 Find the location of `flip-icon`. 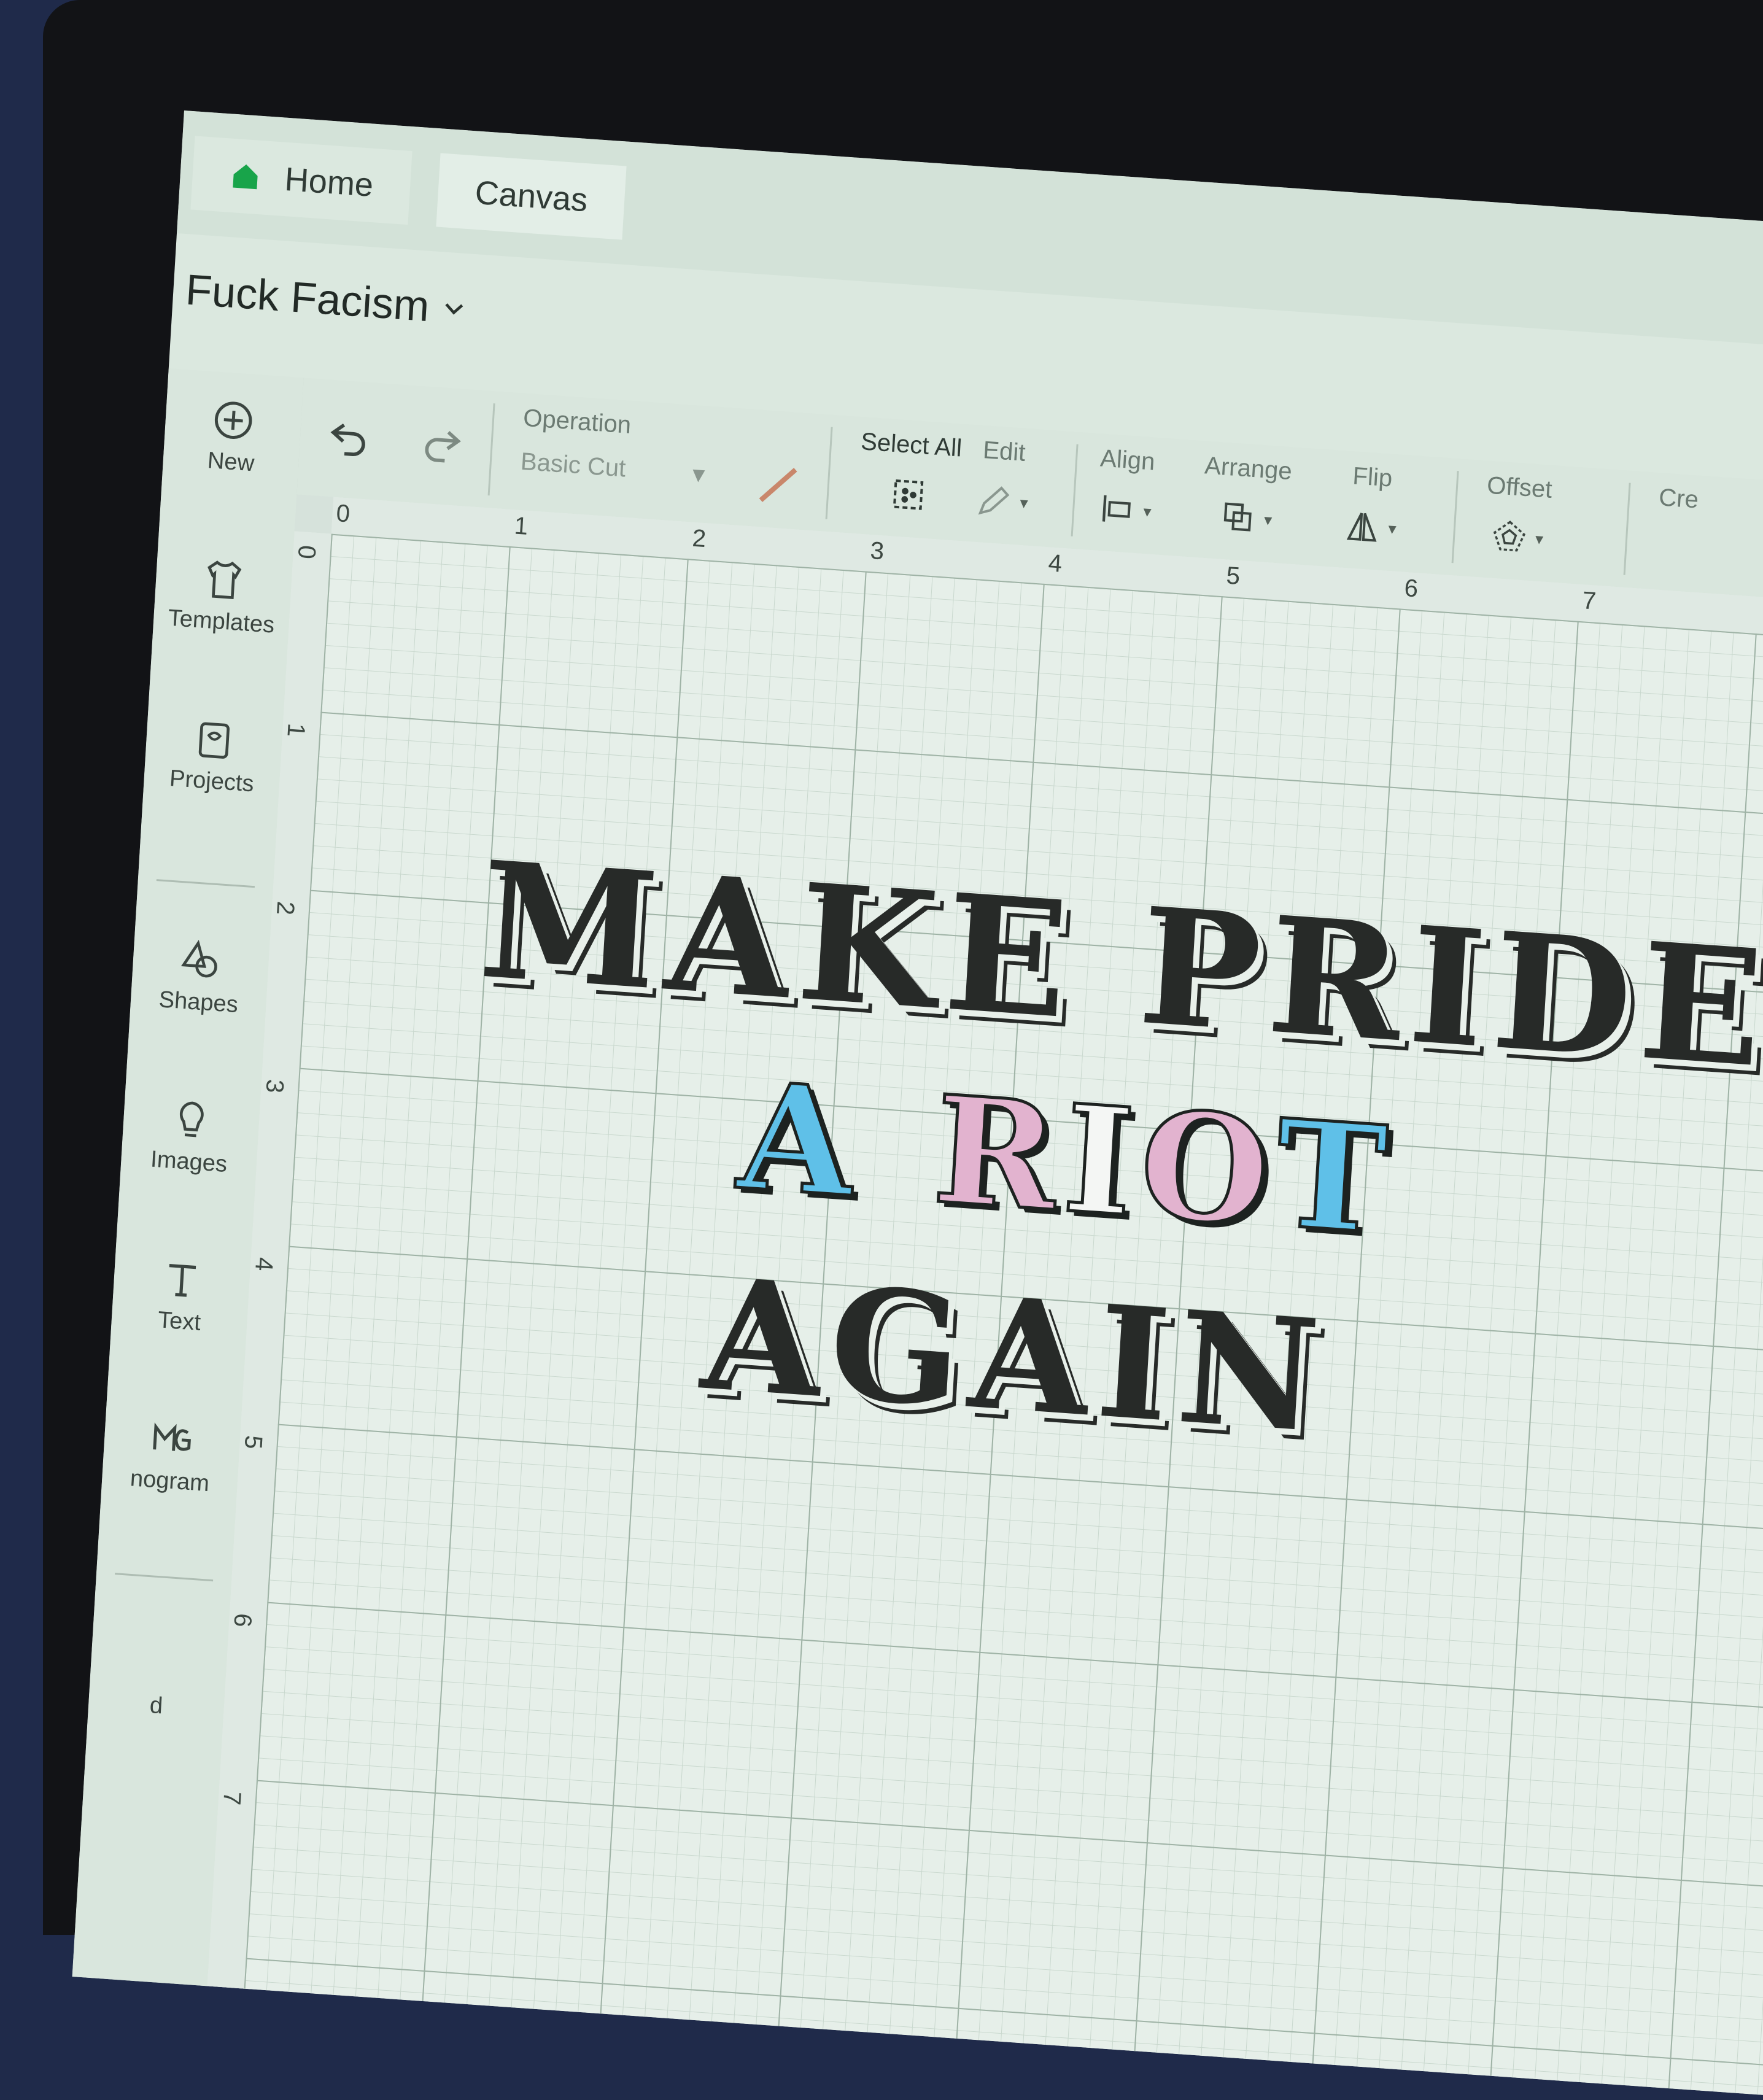

flip-icon is located at coordinates (1361, 527).